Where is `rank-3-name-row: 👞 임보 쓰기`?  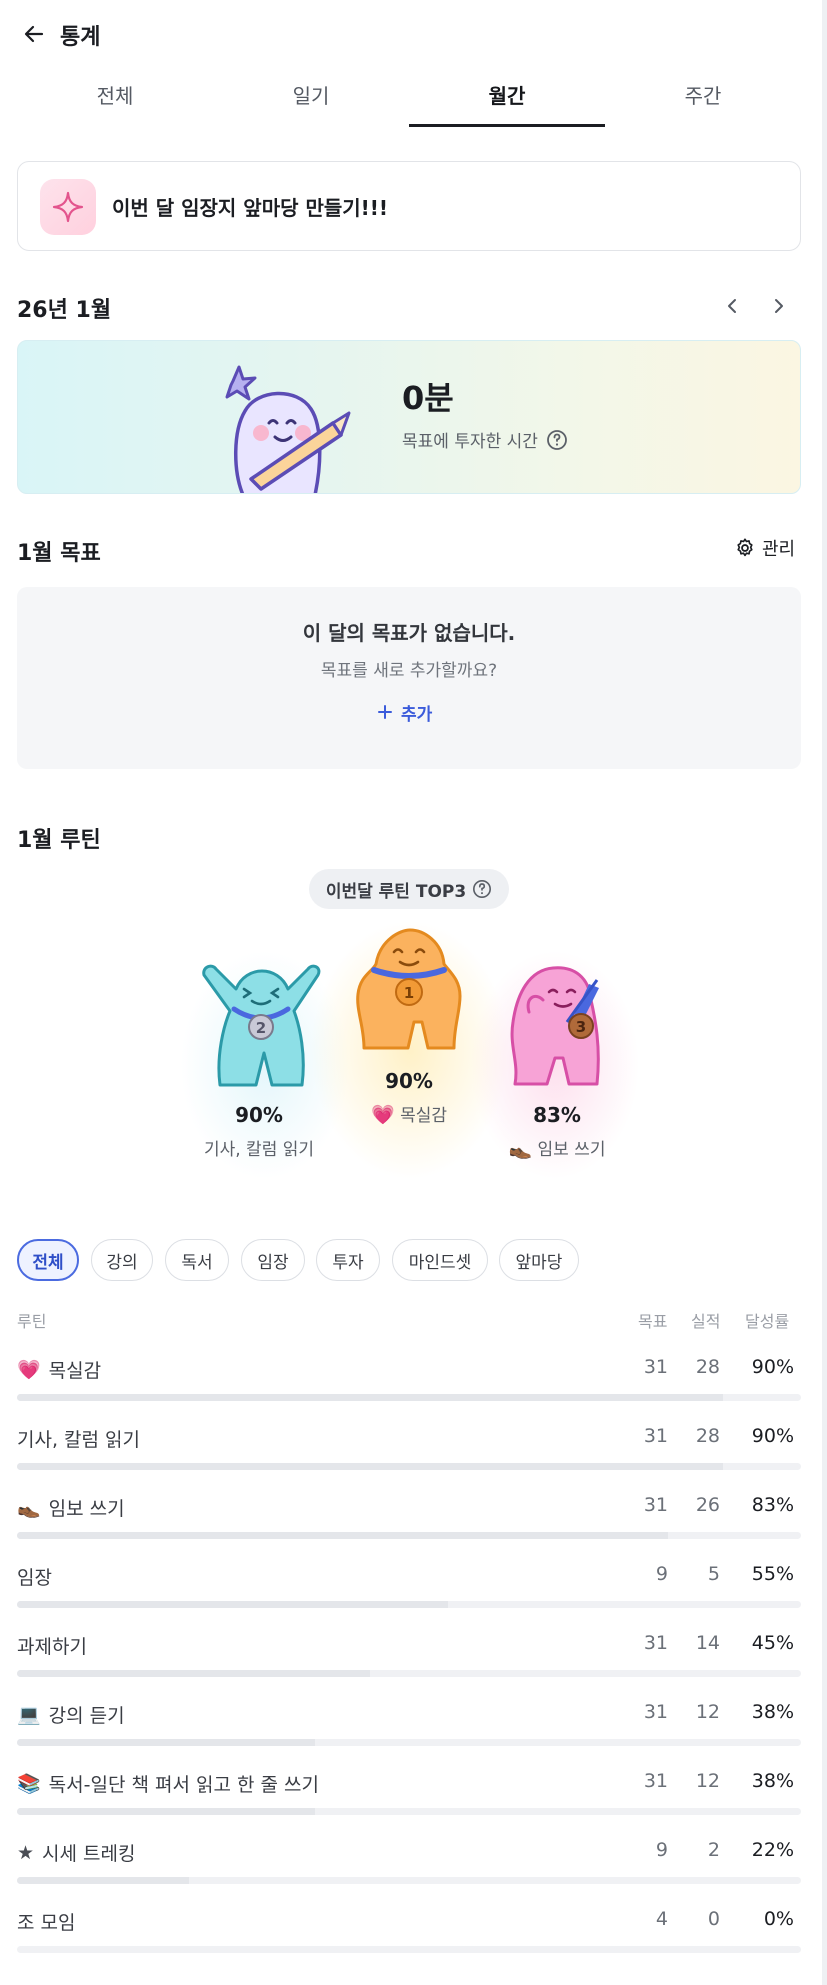 rank-3-name-row: 👞 임보 쓰기 is located at coordinates (557, 1147).